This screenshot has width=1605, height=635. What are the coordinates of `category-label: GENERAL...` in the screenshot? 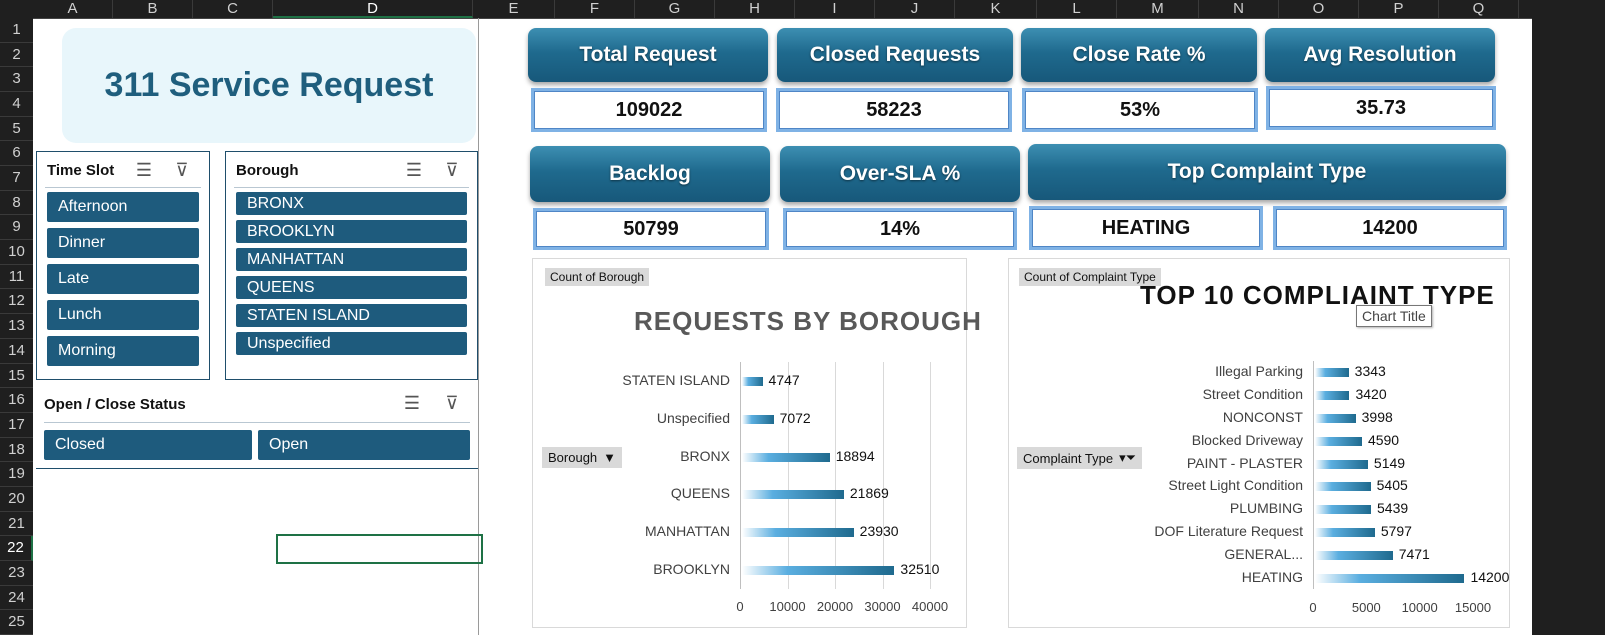 It's located at (1263, 553).